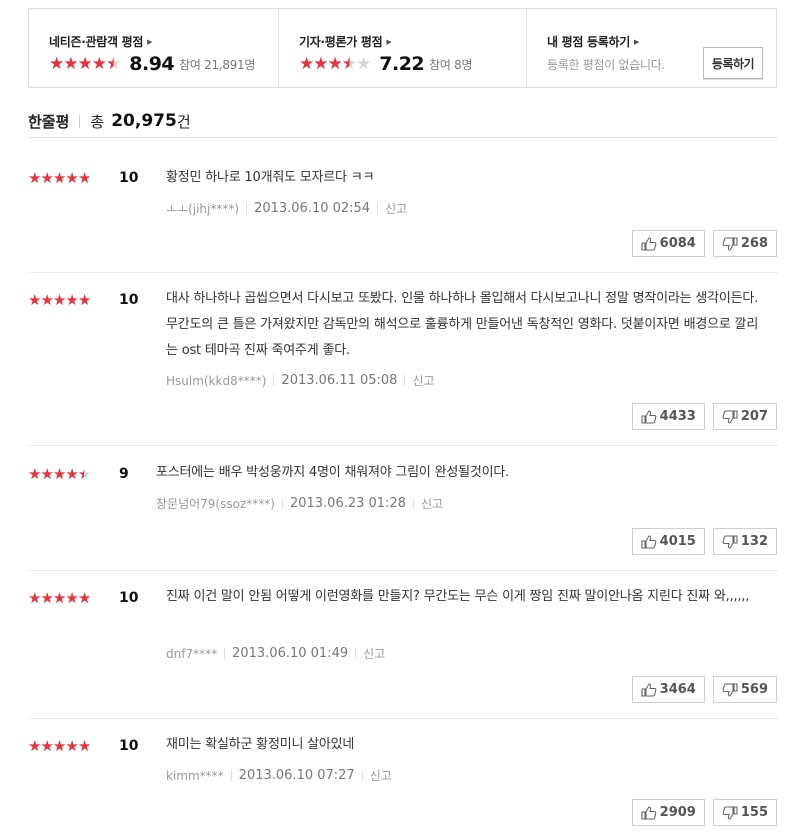 The height and width of the screenshot is (833, 800). Describe the element at coordinates (341, 42) in the screenshot. I see `critic-score-title: 기자·평론가 평점` at that location.